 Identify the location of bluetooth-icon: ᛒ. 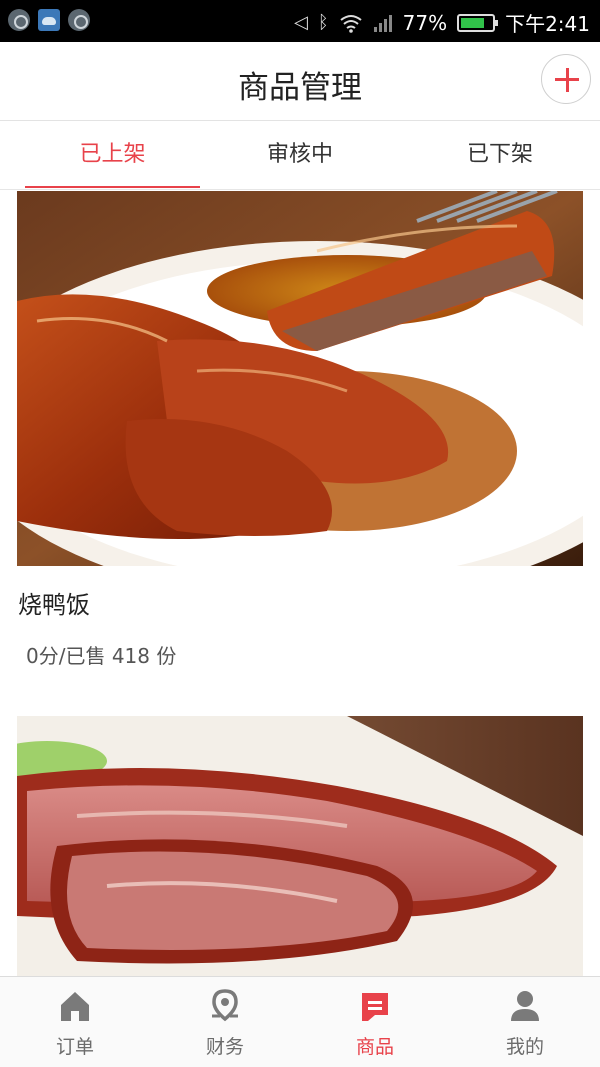
(323, 22).